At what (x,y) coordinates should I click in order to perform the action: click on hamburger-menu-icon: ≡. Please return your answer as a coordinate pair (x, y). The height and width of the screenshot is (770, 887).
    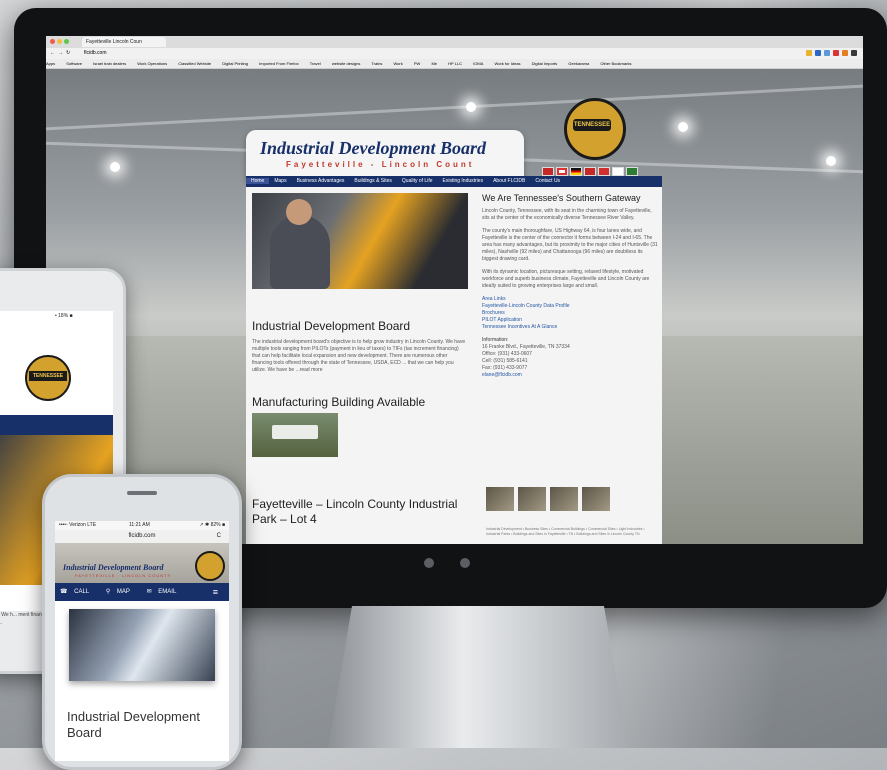
    Looking at the image, I should click on (215, 592).